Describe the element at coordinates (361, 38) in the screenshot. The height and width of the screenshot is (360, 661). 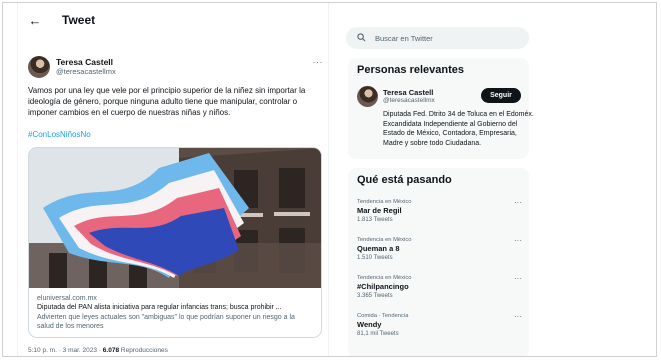
I see `search-icon` at that location.